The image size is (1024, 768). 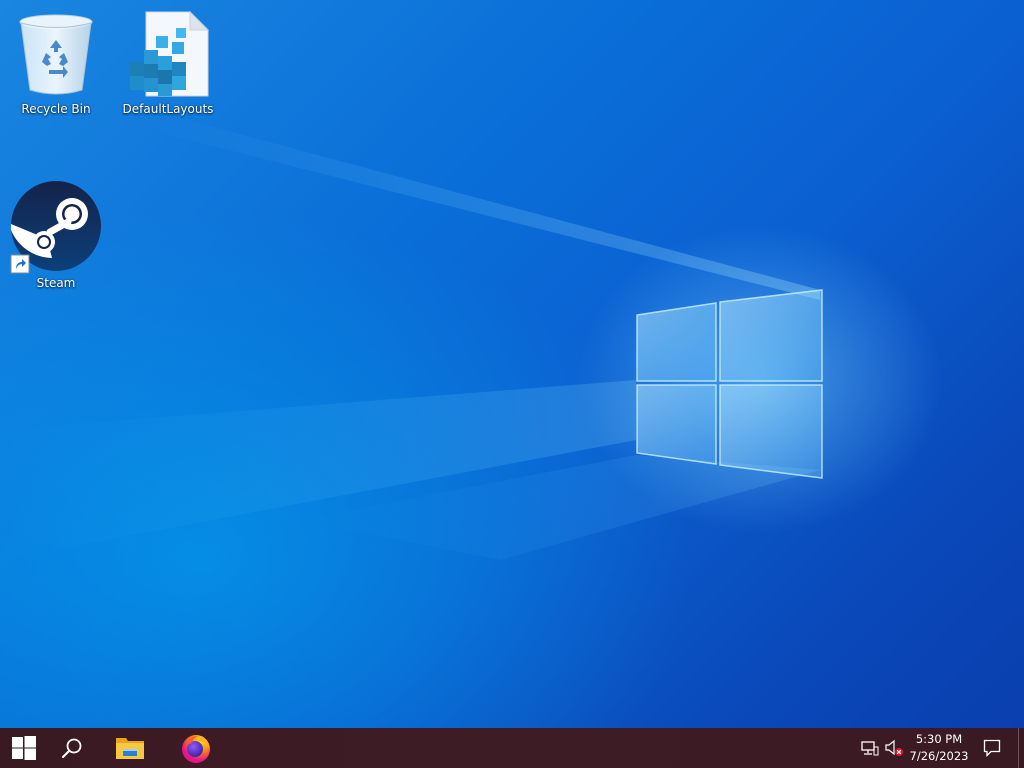 What do you see at coordinates (1021, 748) in the screenshot?
I see `show-desktop-button` at bounding box center [1021, 748].